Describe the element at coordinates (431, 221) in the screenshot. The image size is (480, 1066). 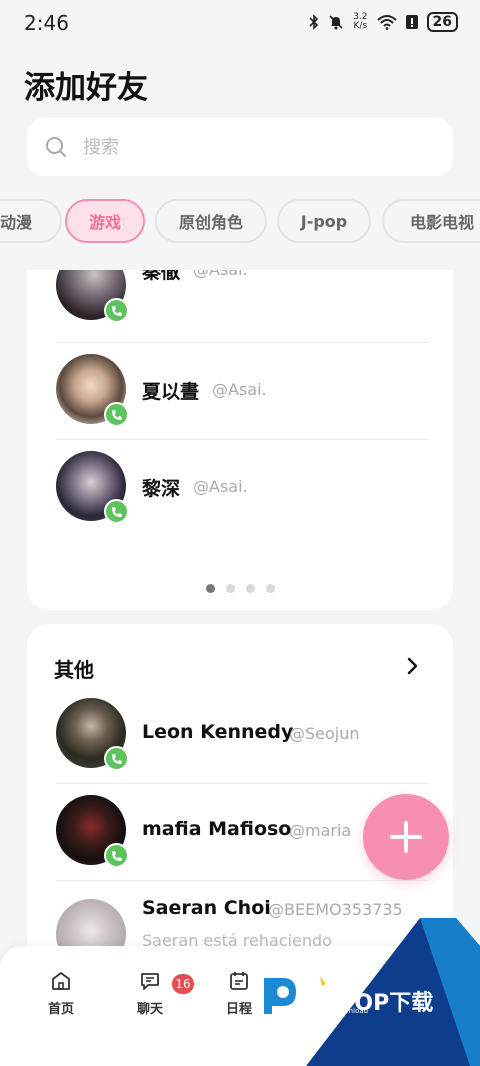
I see `tab-movies-tv: 电影电视` at that location.